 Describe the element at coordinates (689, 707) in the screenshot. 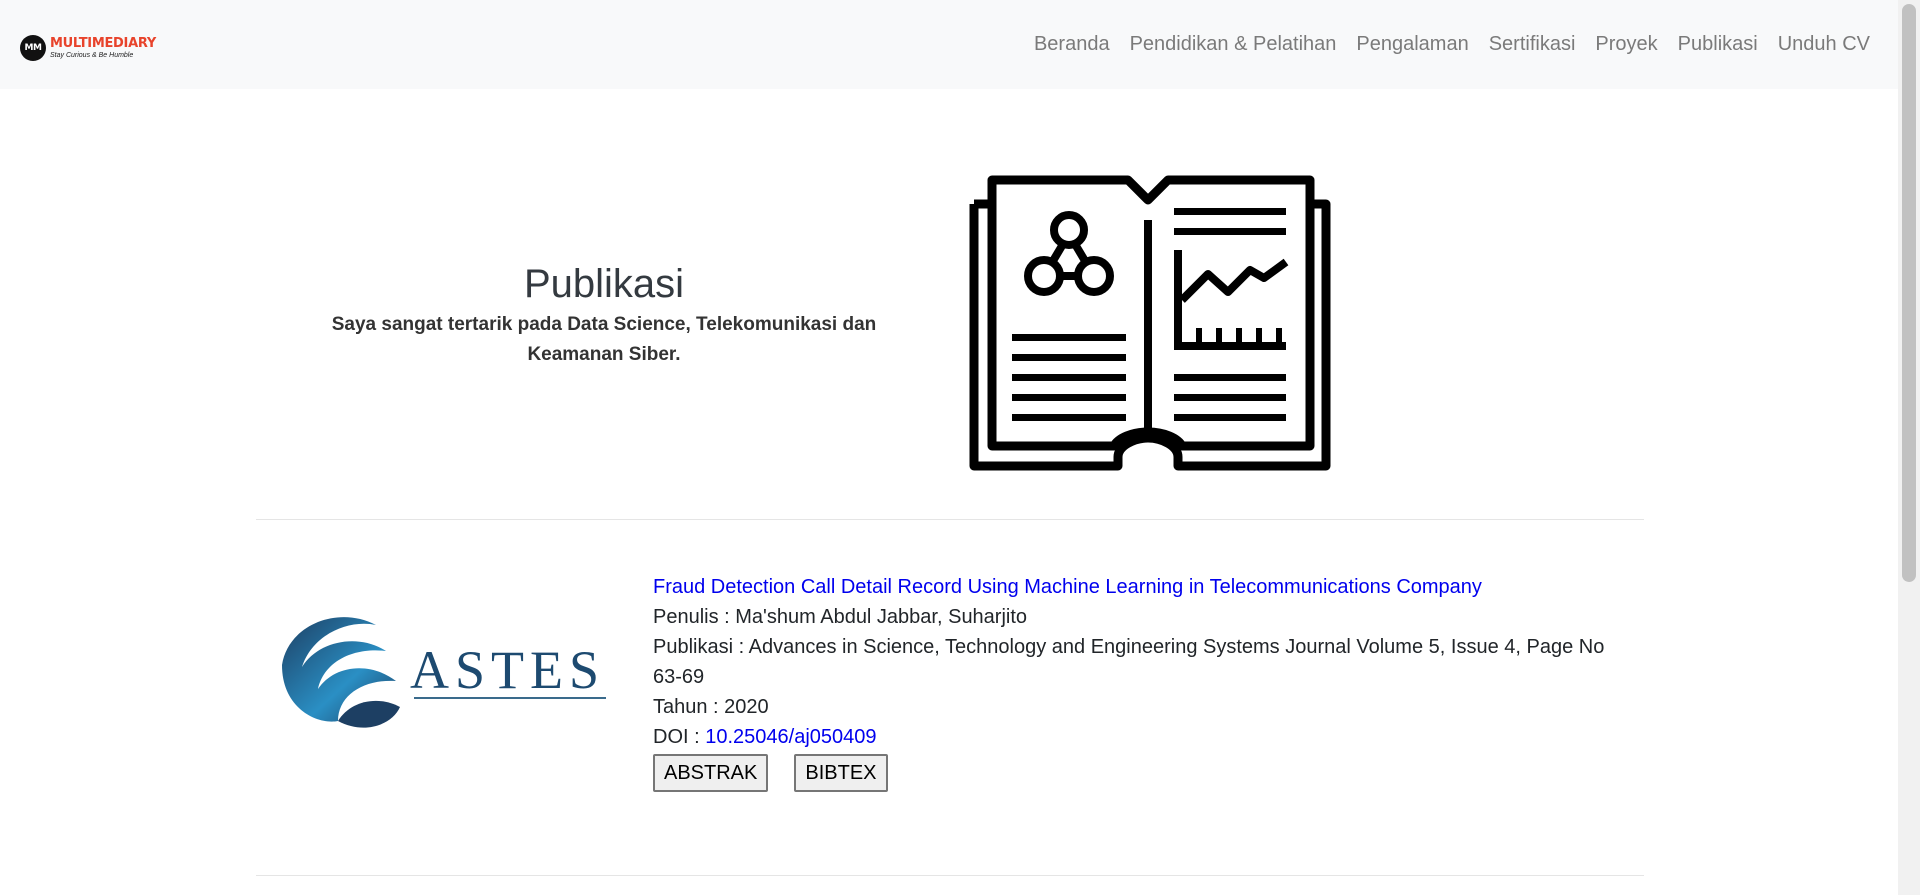

I see `year-label: Tahun :` at that location.